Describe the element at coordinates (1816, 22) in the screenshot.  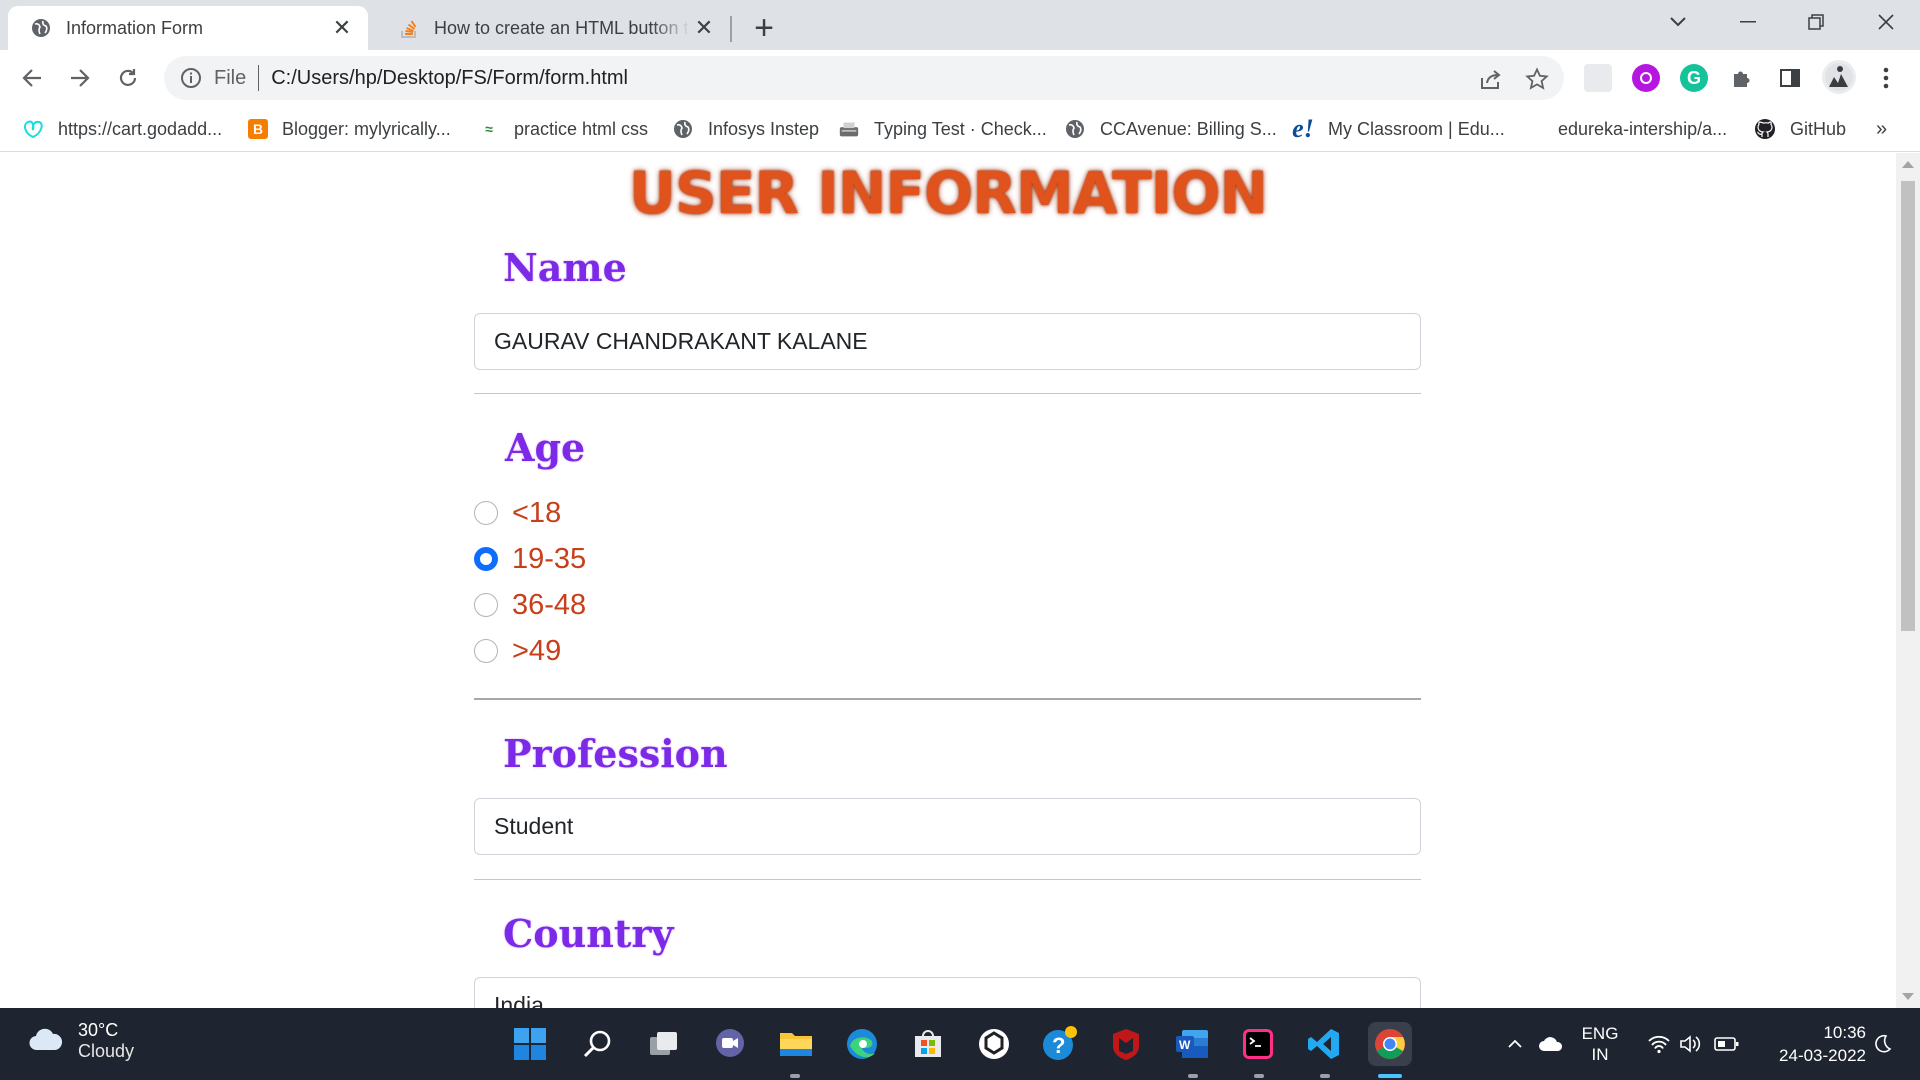
I see `restore-button` at that location.